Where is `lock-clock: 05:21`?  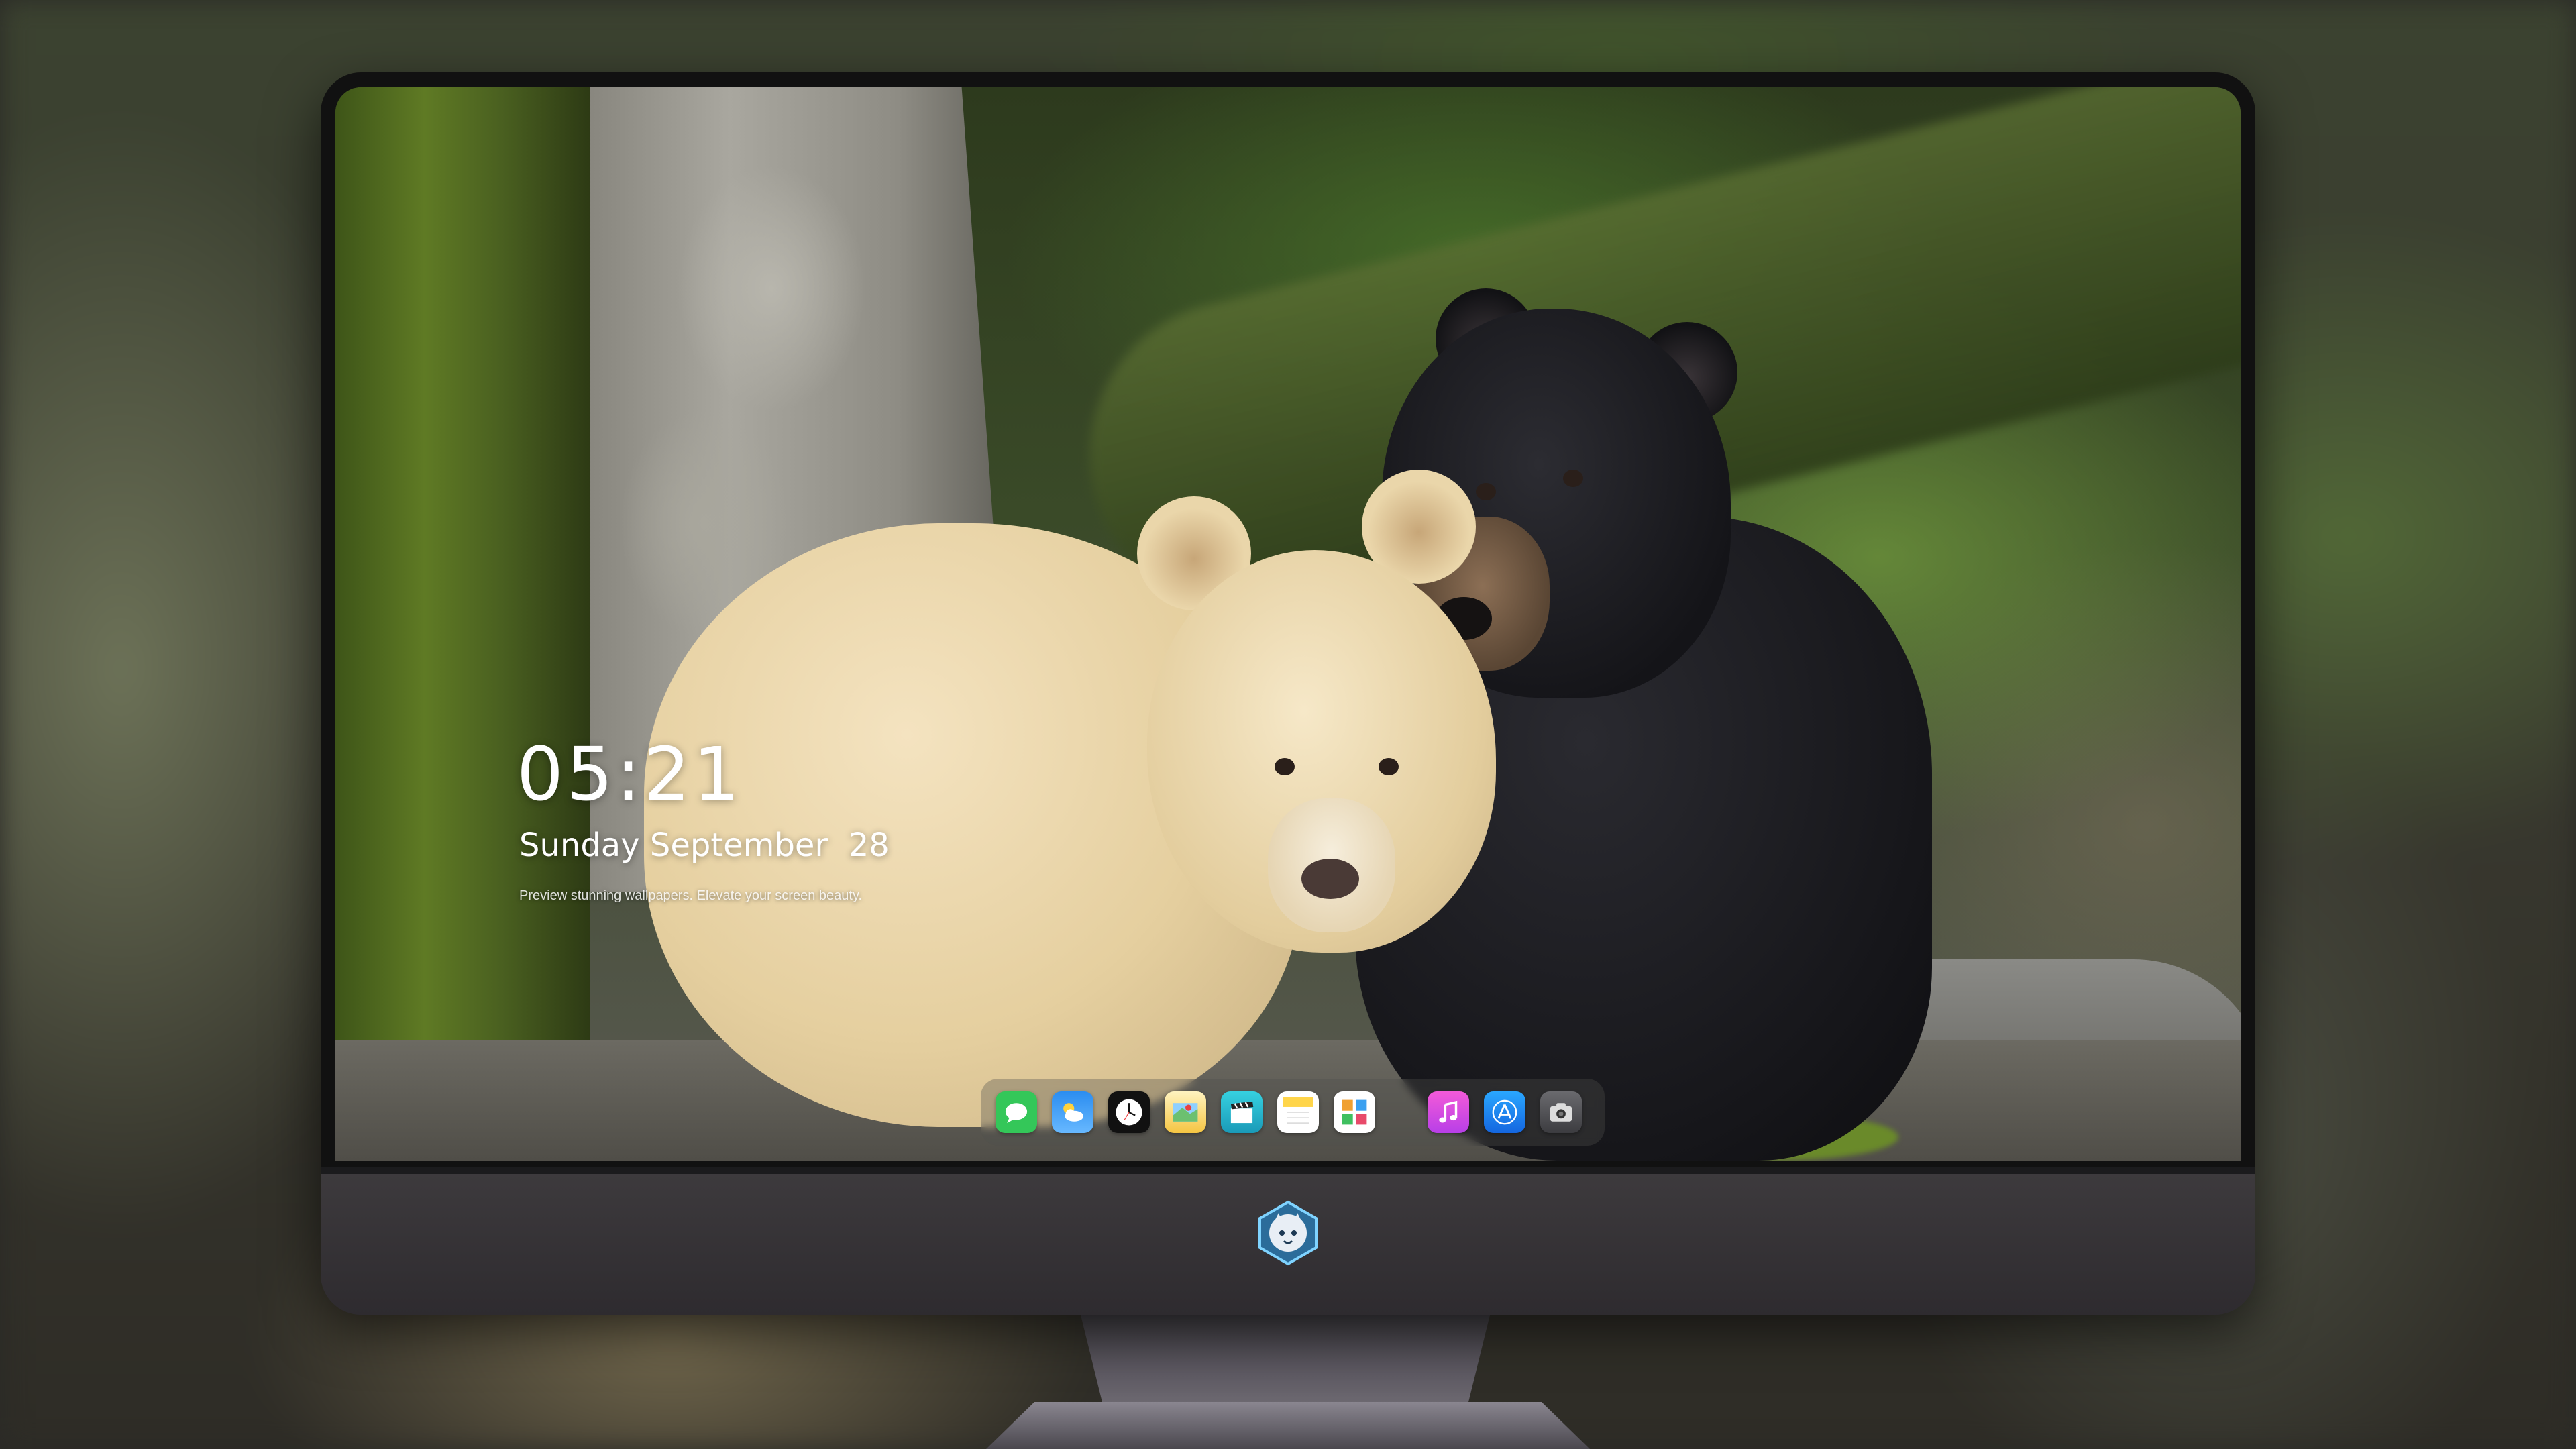 lock-clock: 05:21 is located at coordinates (630, 774).